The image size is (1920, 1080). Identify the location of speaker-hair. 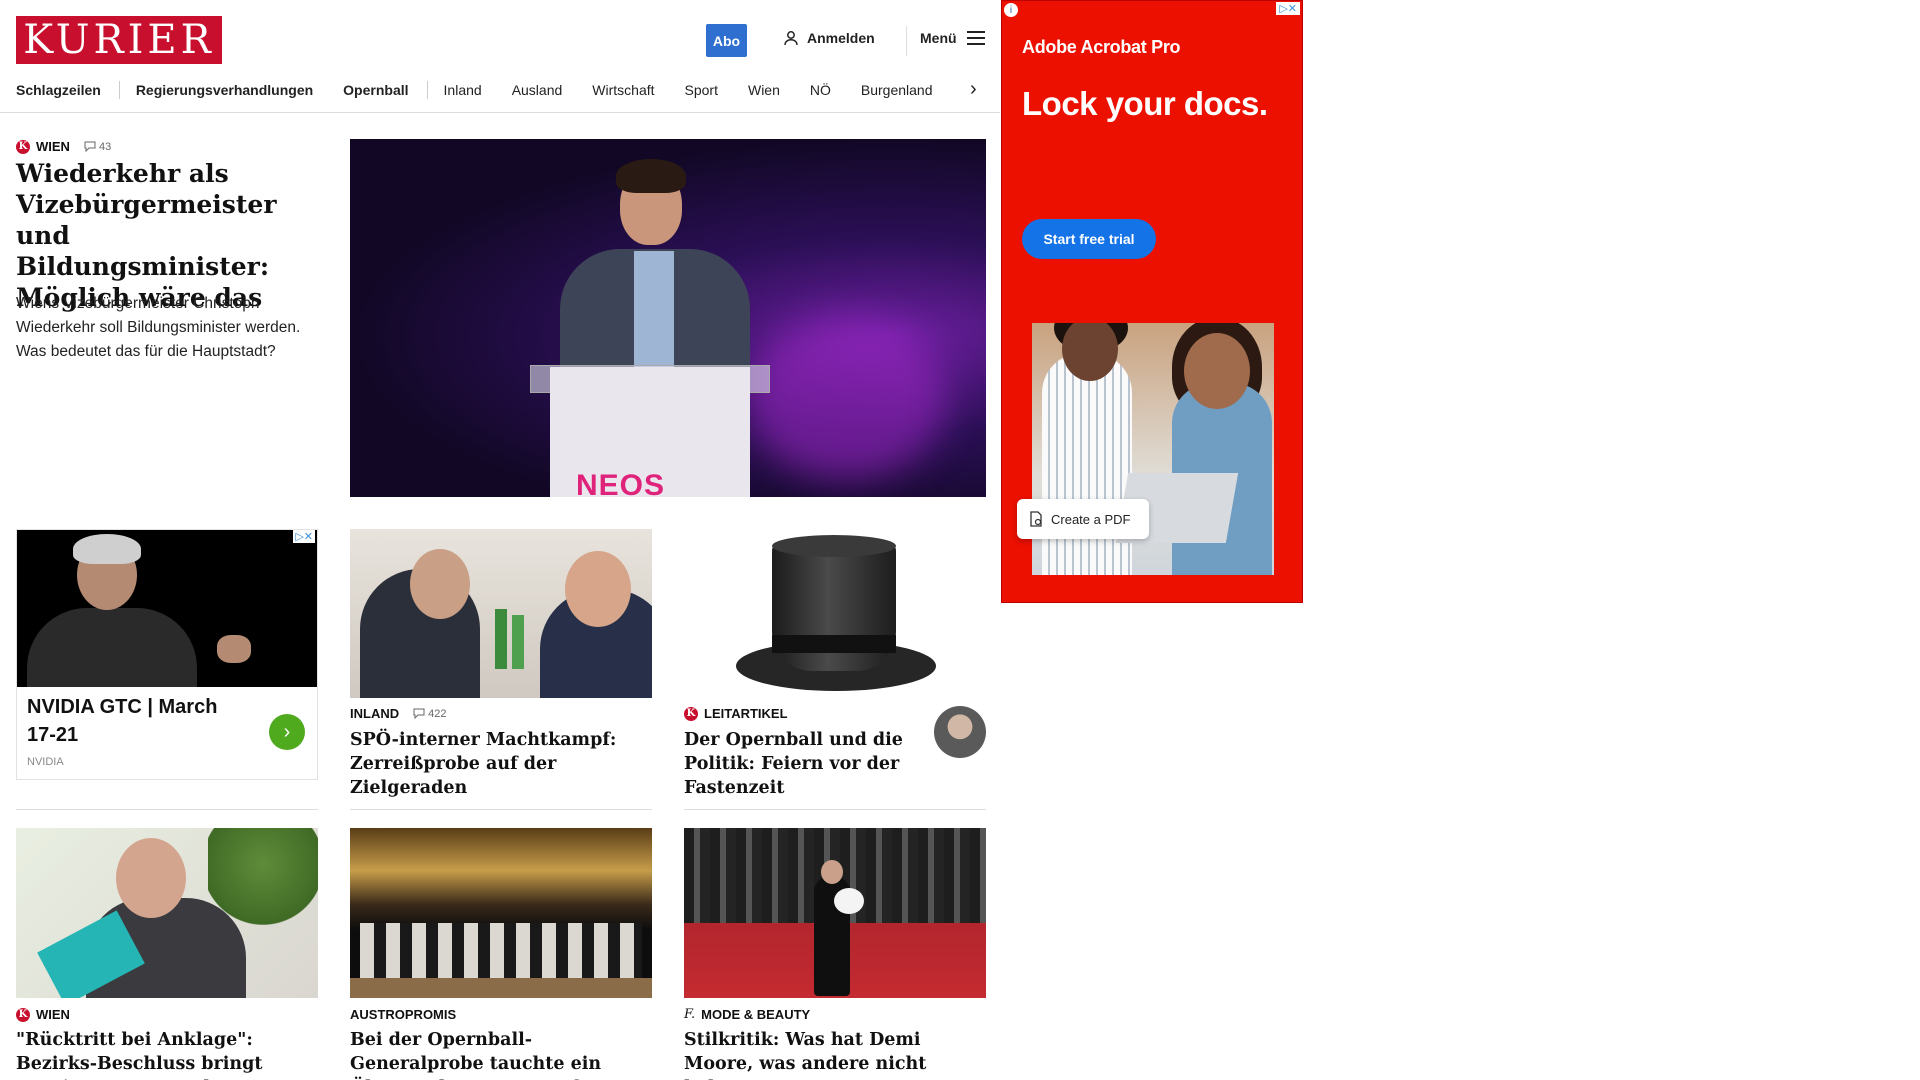
(651, 176).